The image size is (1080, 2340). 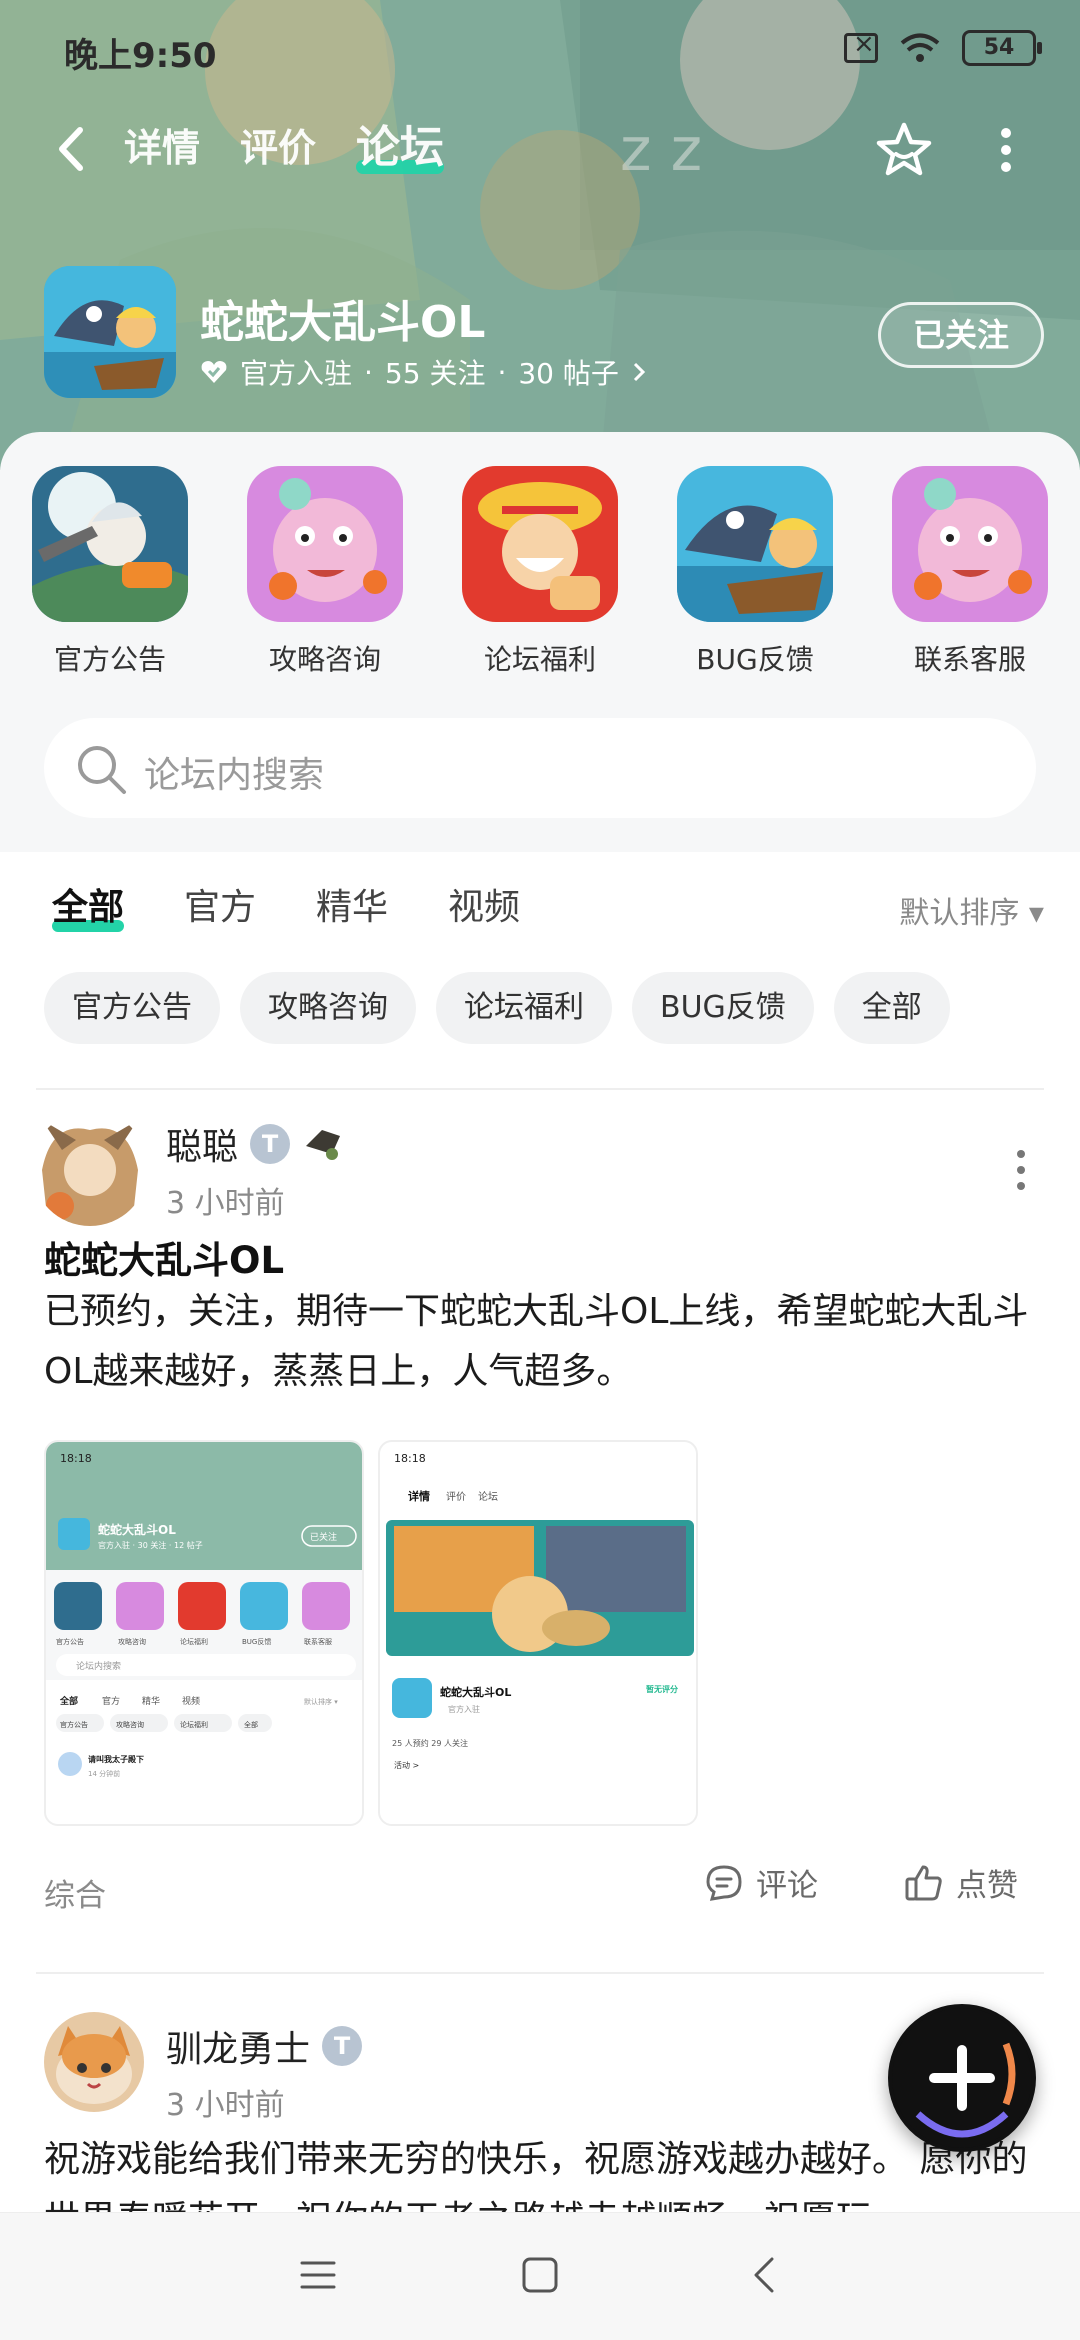 What do you see at coordinates (264, 2046) in the screenshot?
I see `post-username: 驯龙勇士 T` at bounding box center [264, 2046].